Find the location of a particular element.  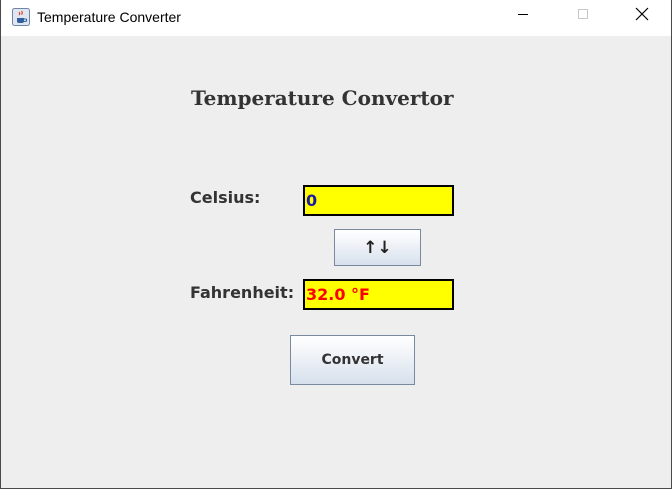

celsius-label: Celsius: is located at coordinates (225, 197).